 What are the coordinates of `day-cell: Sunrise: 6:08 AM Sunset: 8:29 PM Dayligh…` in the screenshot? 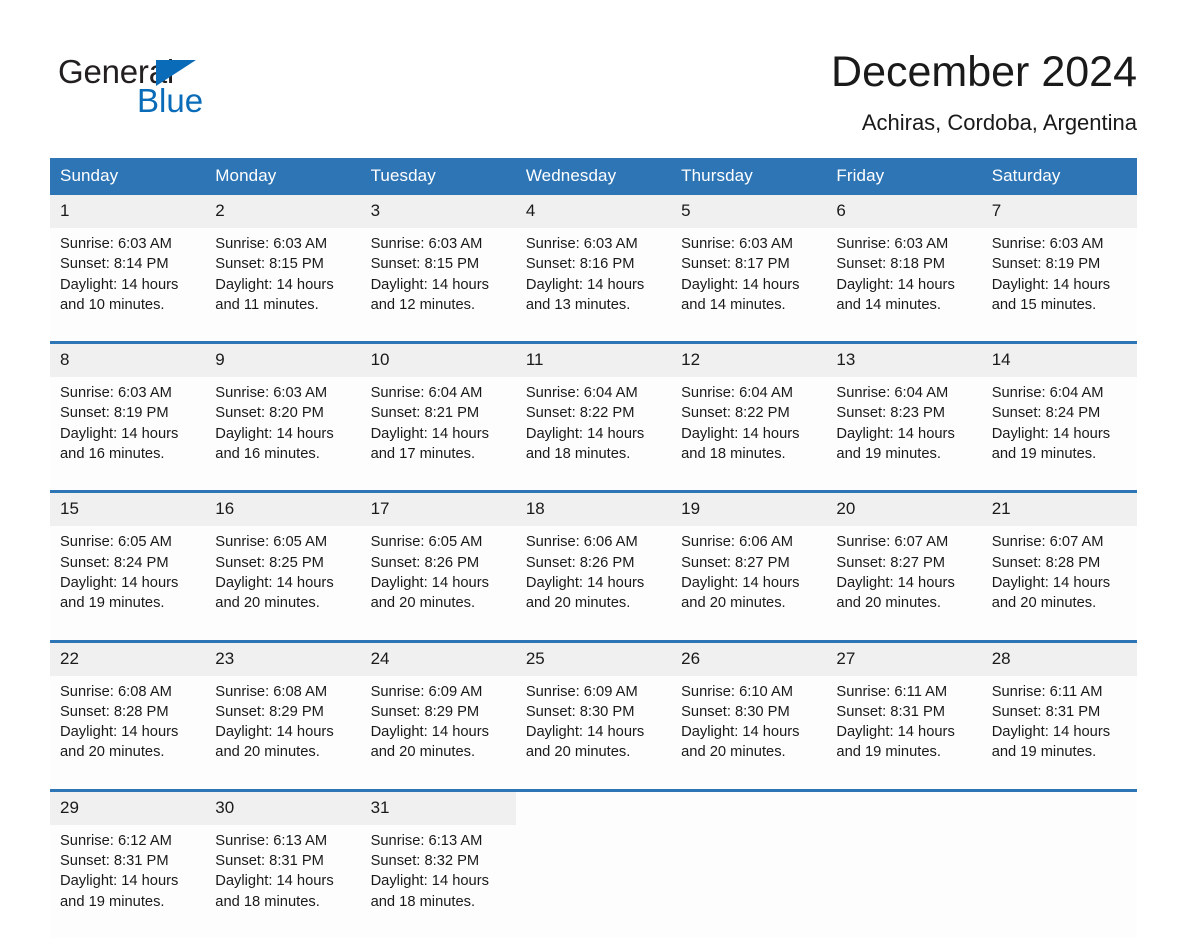 It's located at (283, 732).